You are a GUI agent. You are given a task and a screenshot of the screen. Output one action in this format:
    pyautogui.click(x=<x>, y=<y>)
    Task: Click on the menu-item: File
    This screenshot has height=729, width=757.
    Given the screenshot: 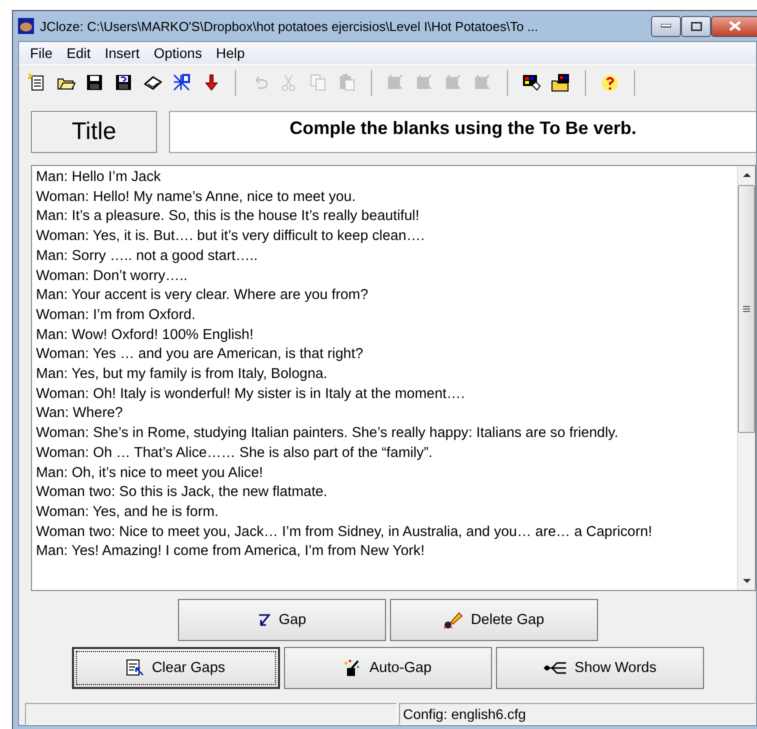 What is the action you would take?
    pyautogui.click(x=41, y=53)
    